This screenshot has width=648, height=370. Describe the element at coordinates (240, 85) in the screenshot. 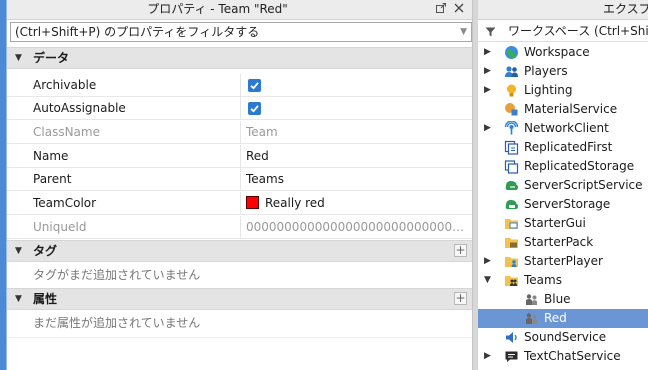

I see `property-row-archivable: Archivable` at that location.